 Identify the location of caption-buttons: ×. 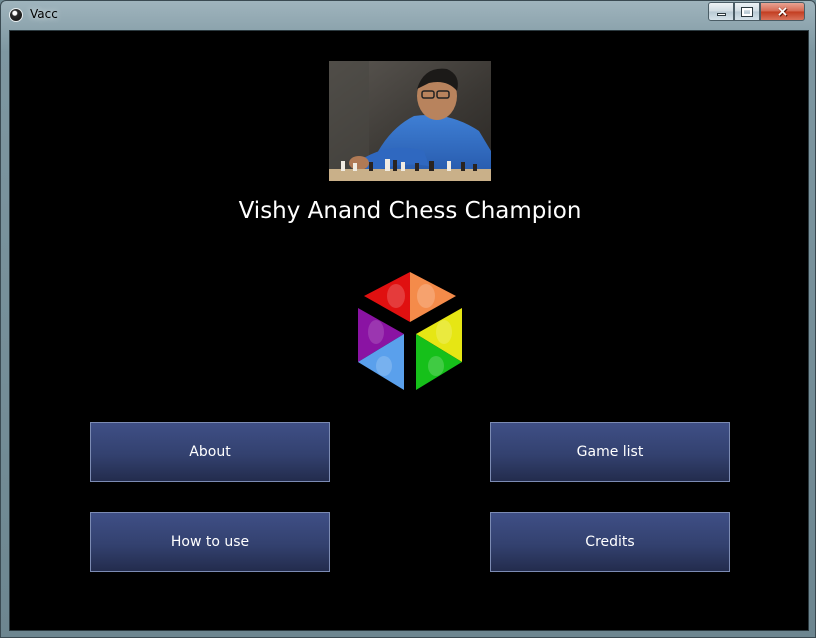
(758, 11).